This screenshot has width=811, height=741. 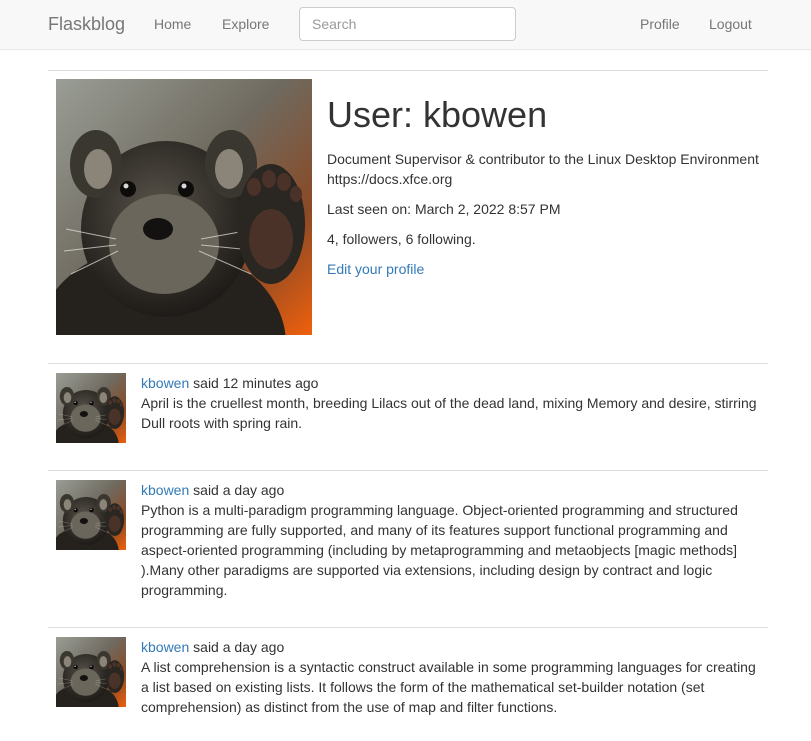 What do you see at coordinates (254, 383) in the screenshot?
I see `post-meta: said 12 minutes ago` at bounding box center [254, 383].